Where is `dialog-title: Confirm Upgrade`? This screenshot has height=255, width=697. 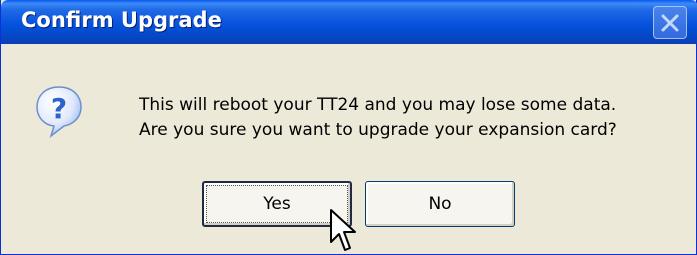
dialog-title: Confirm Upgrade is located at coordinates (121, 20).